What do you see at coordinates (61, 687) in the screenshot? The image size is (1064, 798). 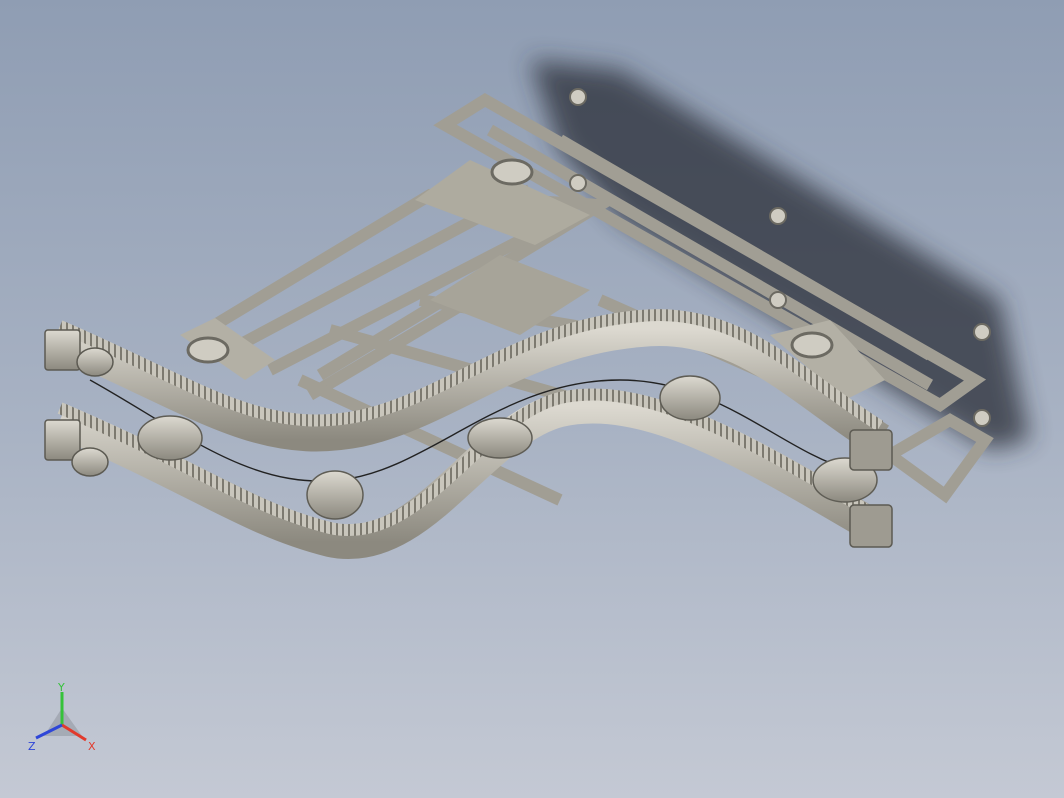 I see `y-axis-label: Y` at bounding box center [61, 687].